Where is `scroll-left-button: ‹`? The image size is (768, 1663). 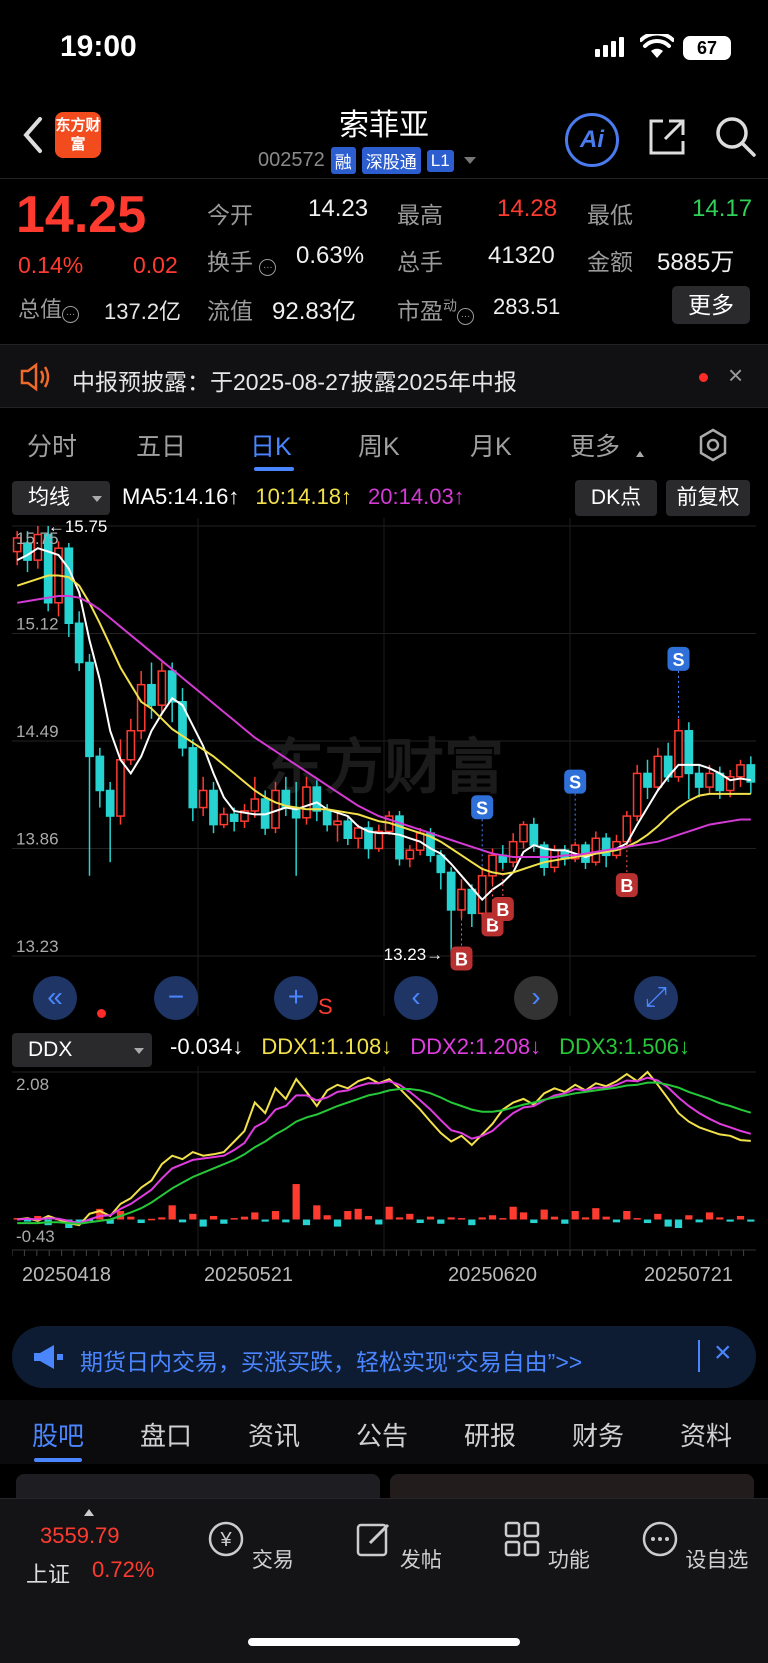
scroll-left-button: ‹ is located at coordinates (416, 998).